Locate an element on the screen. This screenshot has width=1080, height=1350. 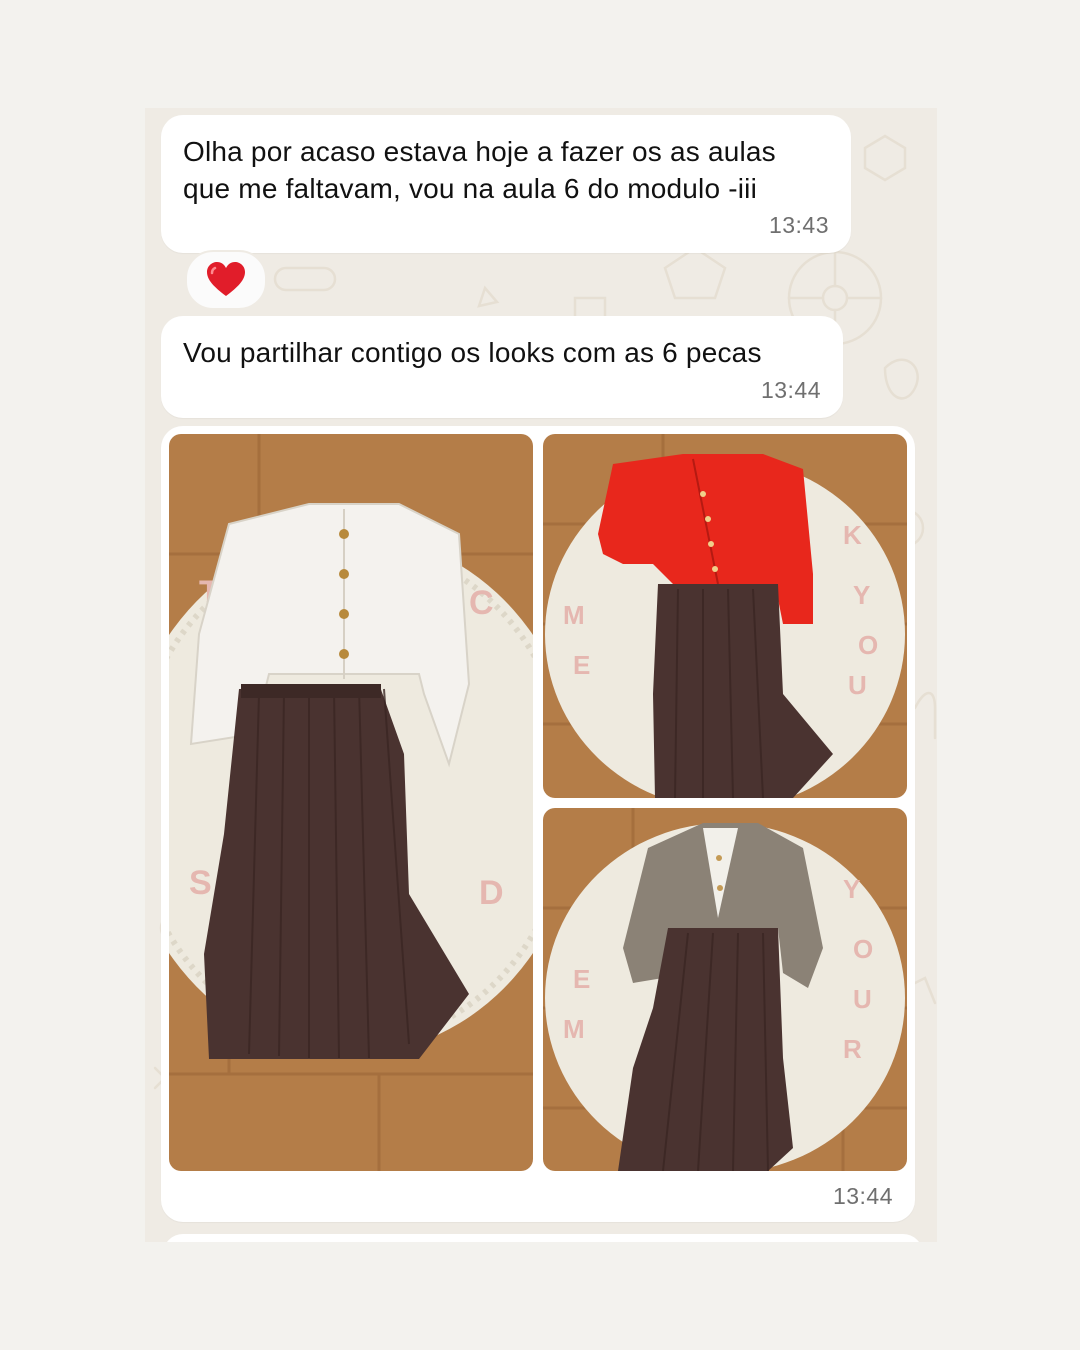
svg-text: R is located at coordinates (852, 1049).